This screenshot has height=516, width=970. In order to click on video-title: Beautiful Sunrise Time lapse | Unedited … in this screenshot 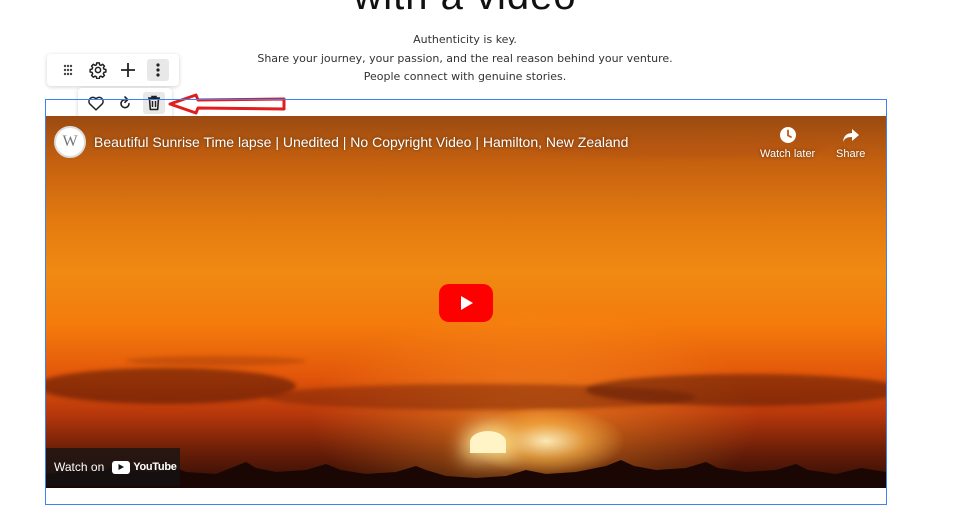, I will do `click(361, 142)`.